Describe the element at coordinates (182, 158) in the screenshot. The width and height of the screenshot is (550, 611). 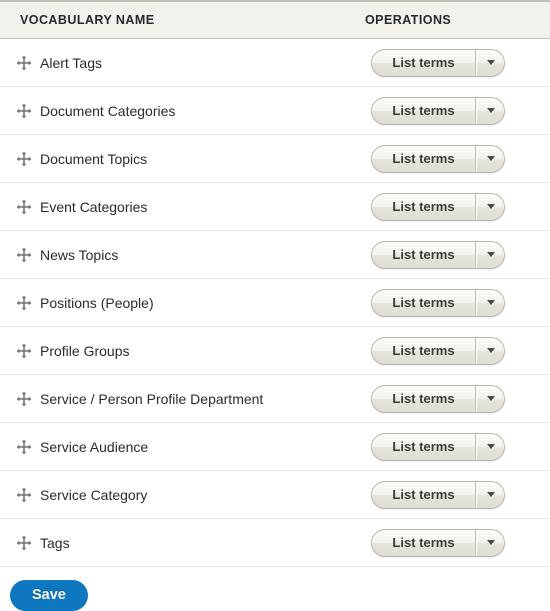
I see `vocabulary-name-cell: Document Topics` at that location.